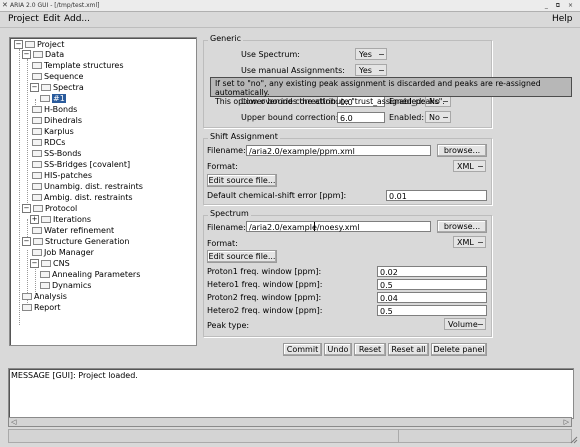  I want to click on tree-item-dihedrals: Dihedrals, so click(57, 121).